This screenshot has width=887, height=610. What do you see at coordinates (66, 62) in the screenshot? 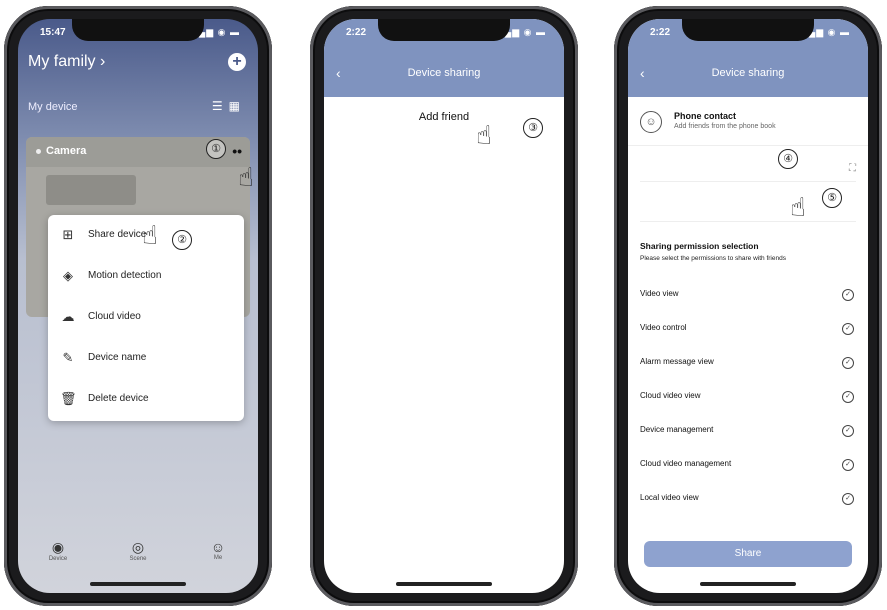
I see `family-title: My family ›` at bounding box center [66, 62].